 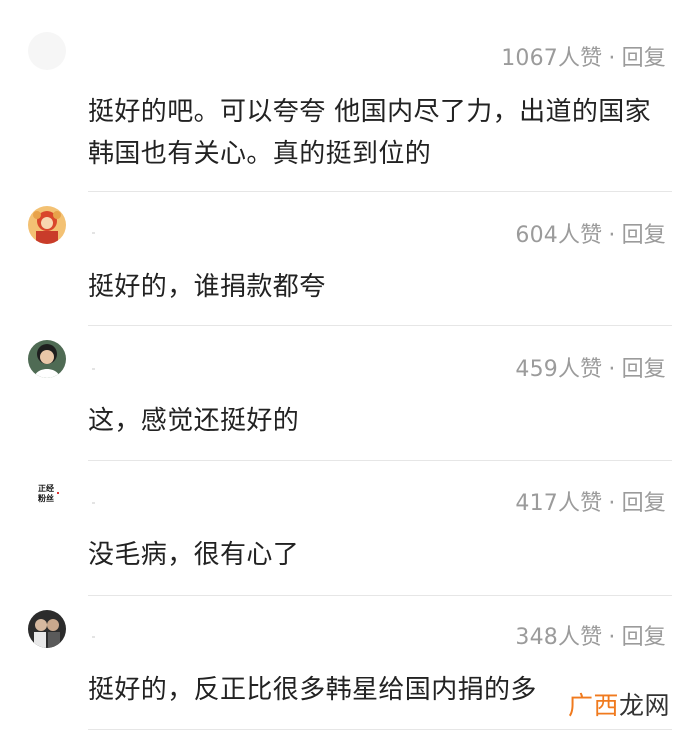 I want to click on comment-meta: 348人赞 · 回复, so click(x=590, y=635).